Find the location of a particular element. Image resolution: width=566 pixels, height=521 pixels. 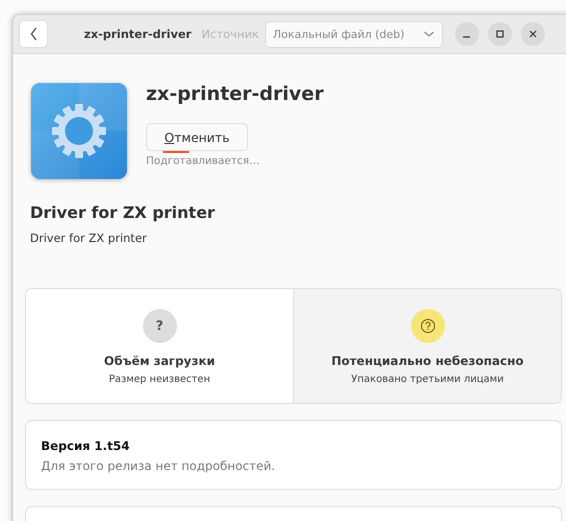

back-icon is located at coordinates (34, 34).